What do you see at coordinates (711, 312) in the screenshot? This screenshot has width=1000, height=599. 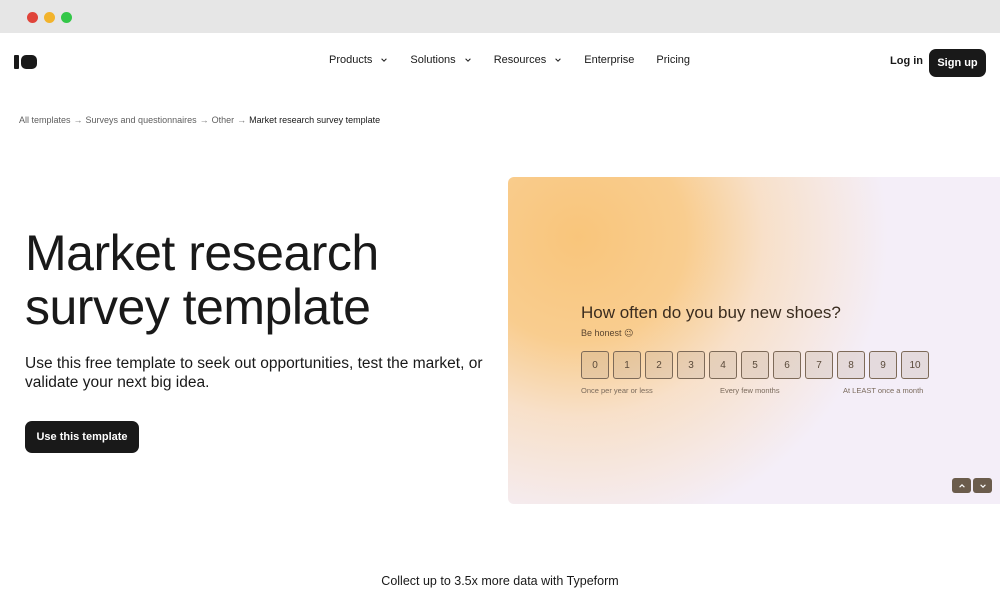 I see `question-title: How often do you buy new shoes?` at bounding box center [711, 312].